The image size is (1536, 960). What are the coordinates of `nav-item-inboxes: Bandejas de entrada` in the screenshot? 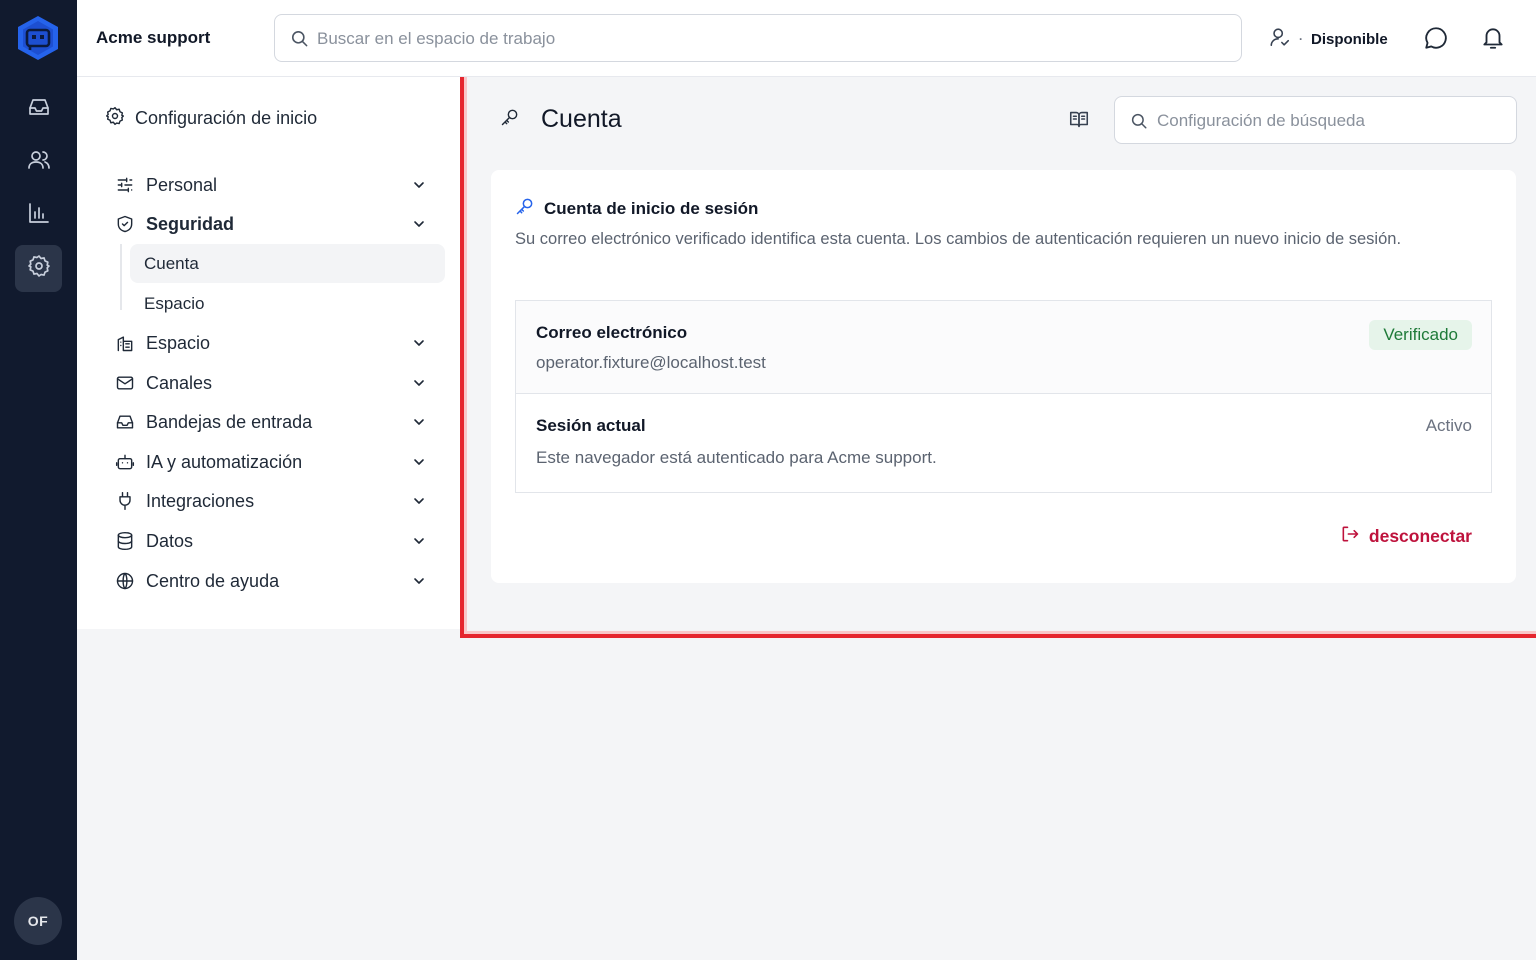 It's located at (276, 422).